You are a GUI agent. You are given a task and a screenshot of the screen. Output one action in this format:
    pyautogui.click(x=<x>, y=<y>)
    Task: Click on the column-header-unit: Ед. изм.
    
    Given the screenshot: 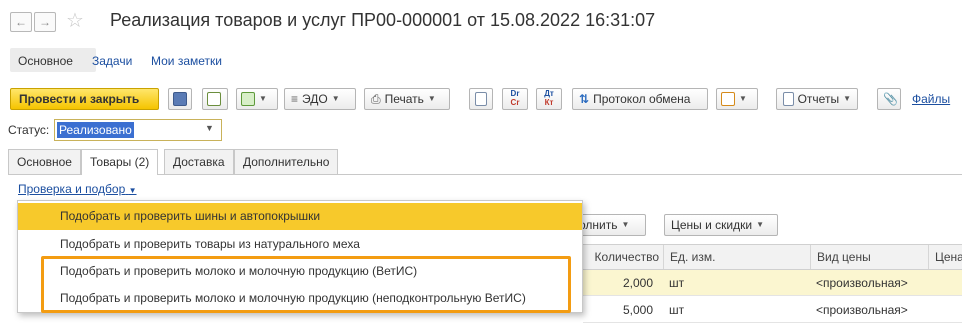 What is the action you would take?
    pyautogui.click(x=689, y=257)
    